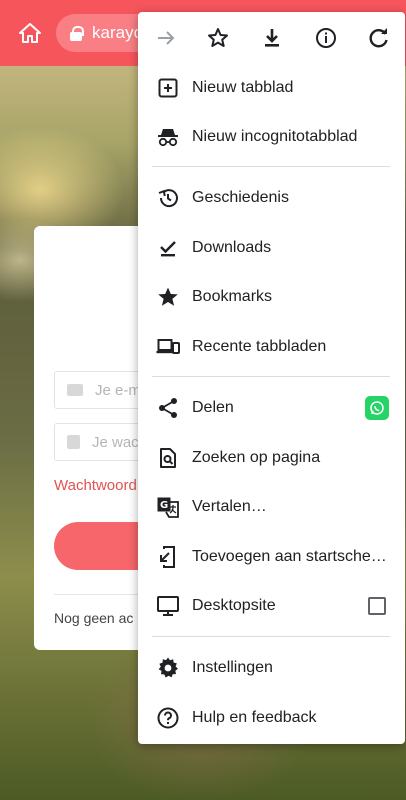 The image size is (406, 800). I want to click on password-placeholder: Je wac, so click(115, 442).